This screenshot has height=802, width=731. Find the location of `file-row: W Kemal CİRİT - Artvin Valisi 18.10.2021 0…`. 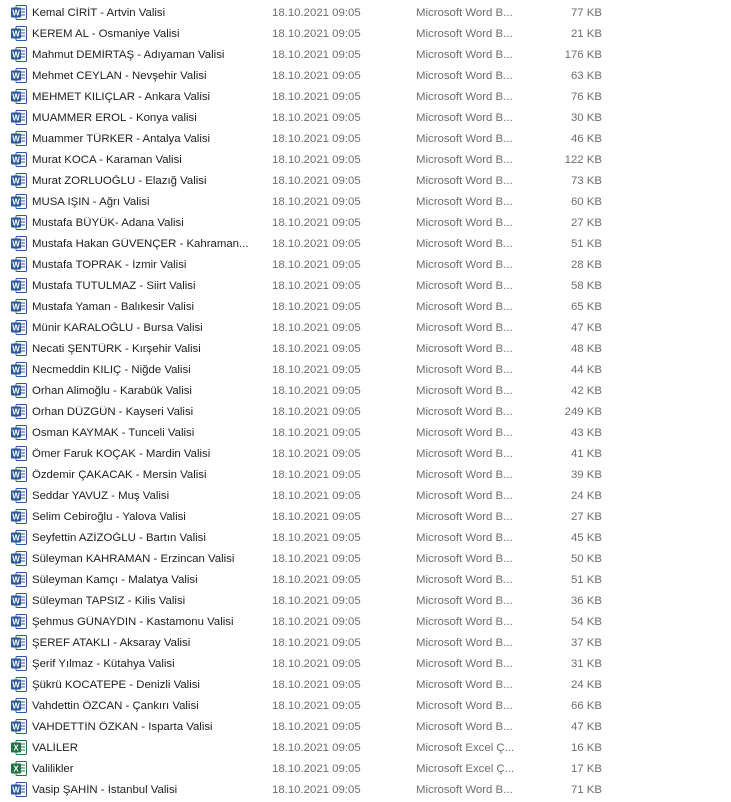

file-row: W Kemal CİRİT - Artvin Valisi 18.10.2021 0… is located at coordinates (365, 12).